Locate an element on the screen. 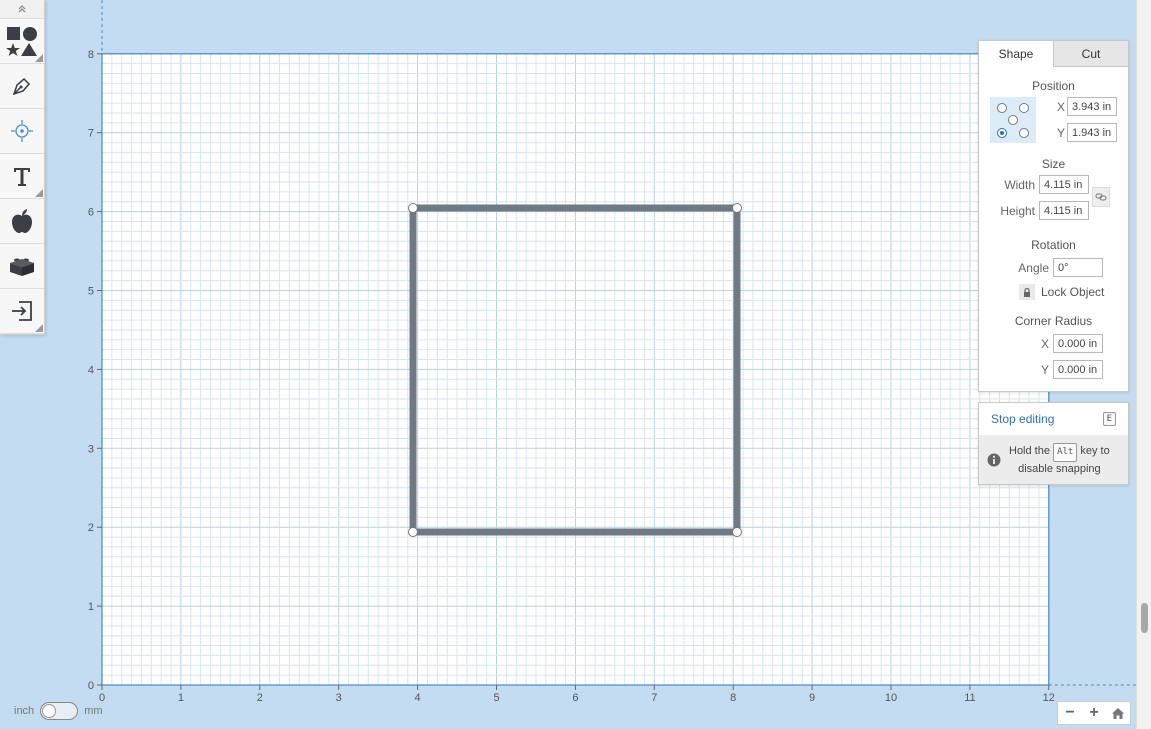 This screenshot has height=729, width=1151. position-y-input is located at coordinates (1092, 132).